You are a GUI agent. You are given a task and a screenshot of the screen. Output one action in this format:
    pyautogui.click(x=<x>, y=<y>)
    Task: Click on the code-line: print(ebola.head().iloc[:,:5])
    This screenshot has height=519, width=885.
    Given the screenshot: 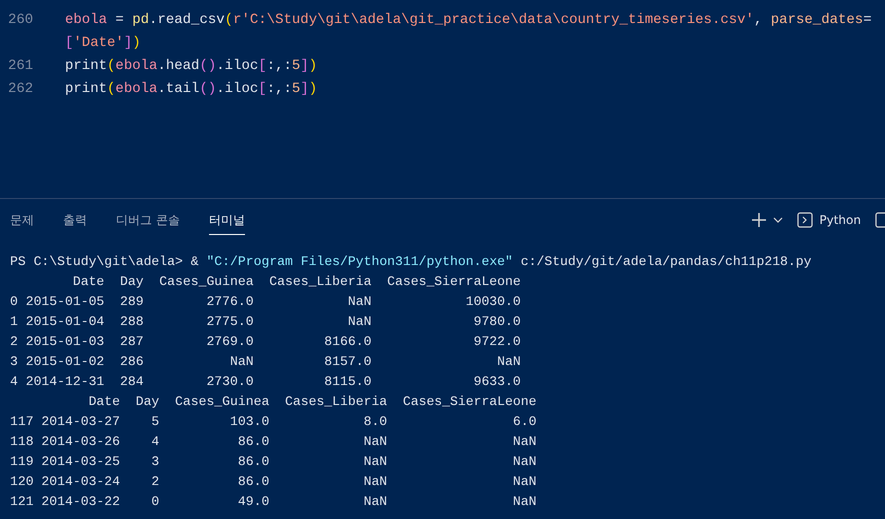 What is the action you would take?
    pyautogui.click(x=191, y=66)
    